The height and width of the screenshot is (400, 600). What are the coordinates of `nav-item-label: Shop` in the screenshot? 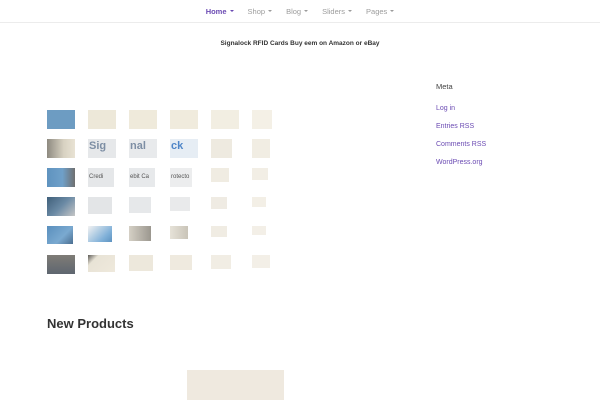 It's located at (256, 11).